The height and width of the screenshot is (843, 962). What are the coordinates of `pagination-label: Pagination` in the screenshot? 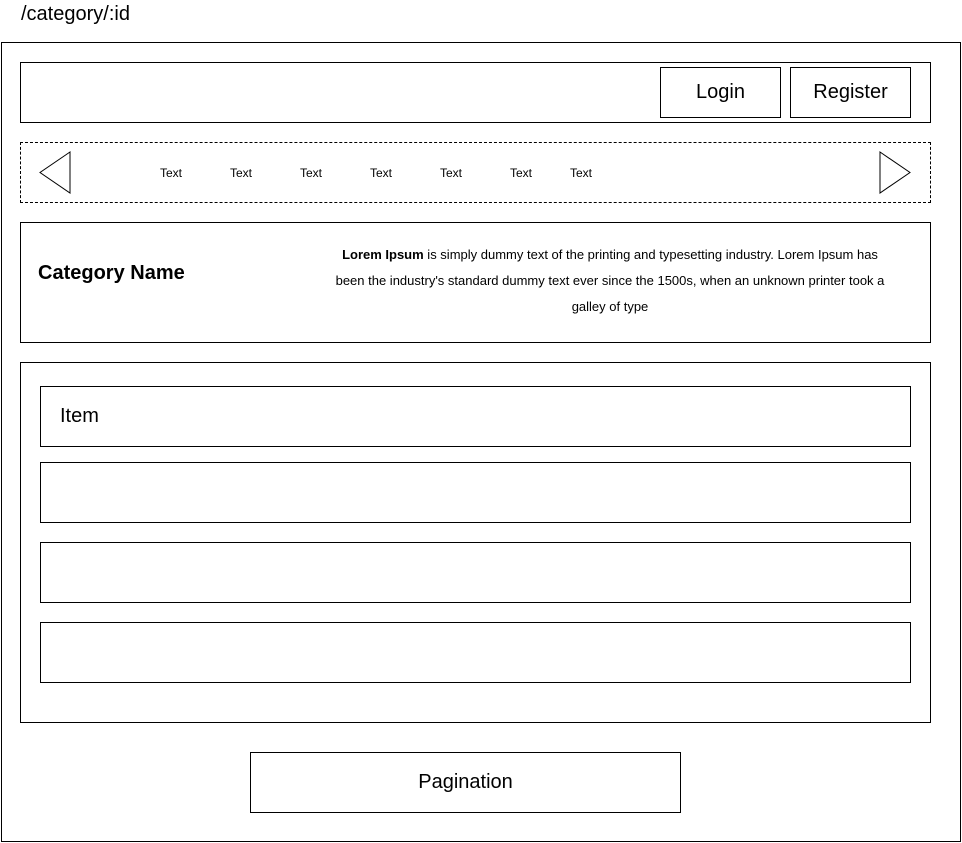 It's located at (465, 782).